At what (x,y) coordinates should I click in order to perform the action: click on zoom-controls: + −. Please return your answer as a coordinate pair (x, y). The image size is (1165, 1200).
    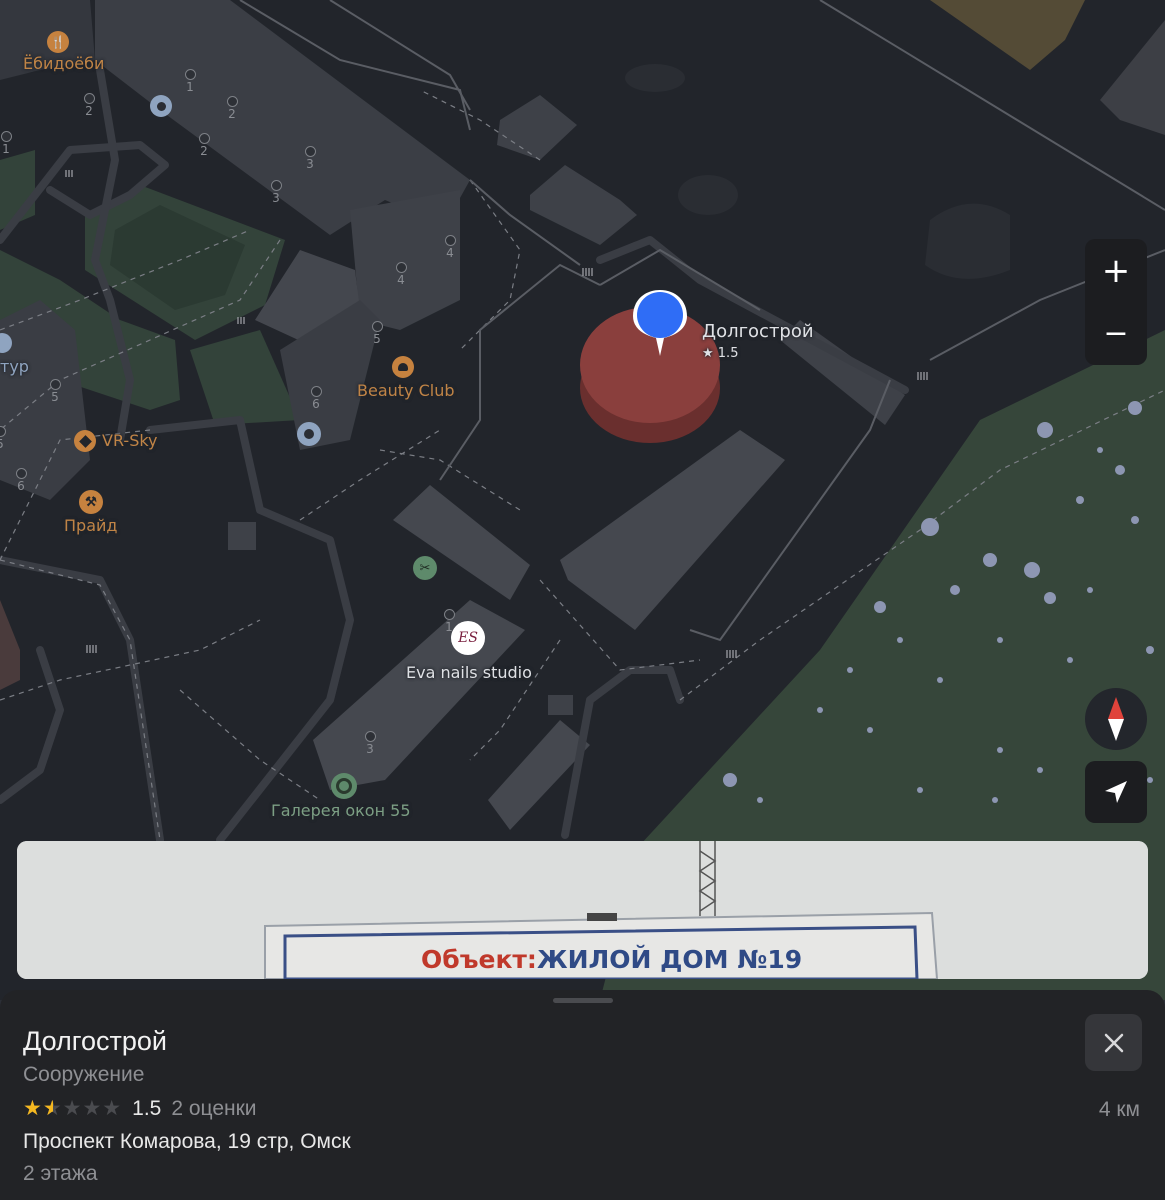
    Looking at the image, I should click on (1116, 302).